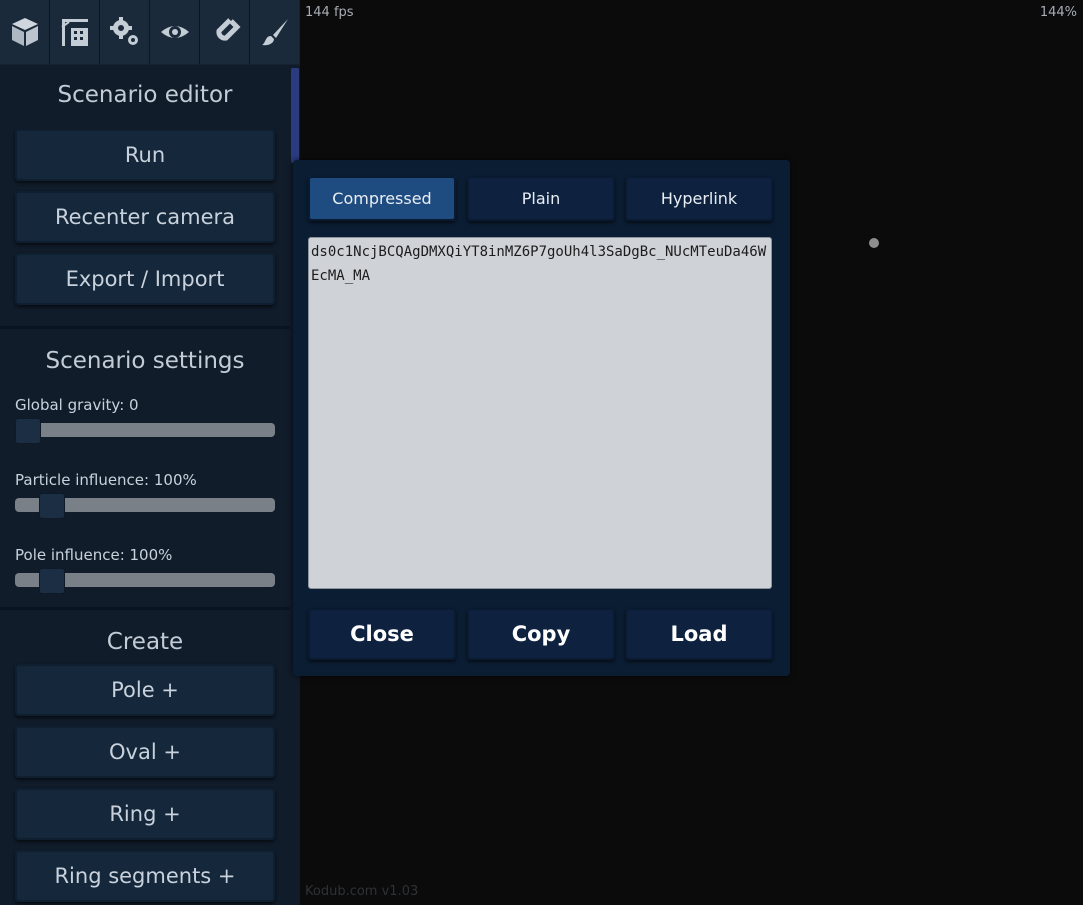 The height and width of the screenshot is (905, 1083). I want to click on cube-tool-button, so click(25, 32).